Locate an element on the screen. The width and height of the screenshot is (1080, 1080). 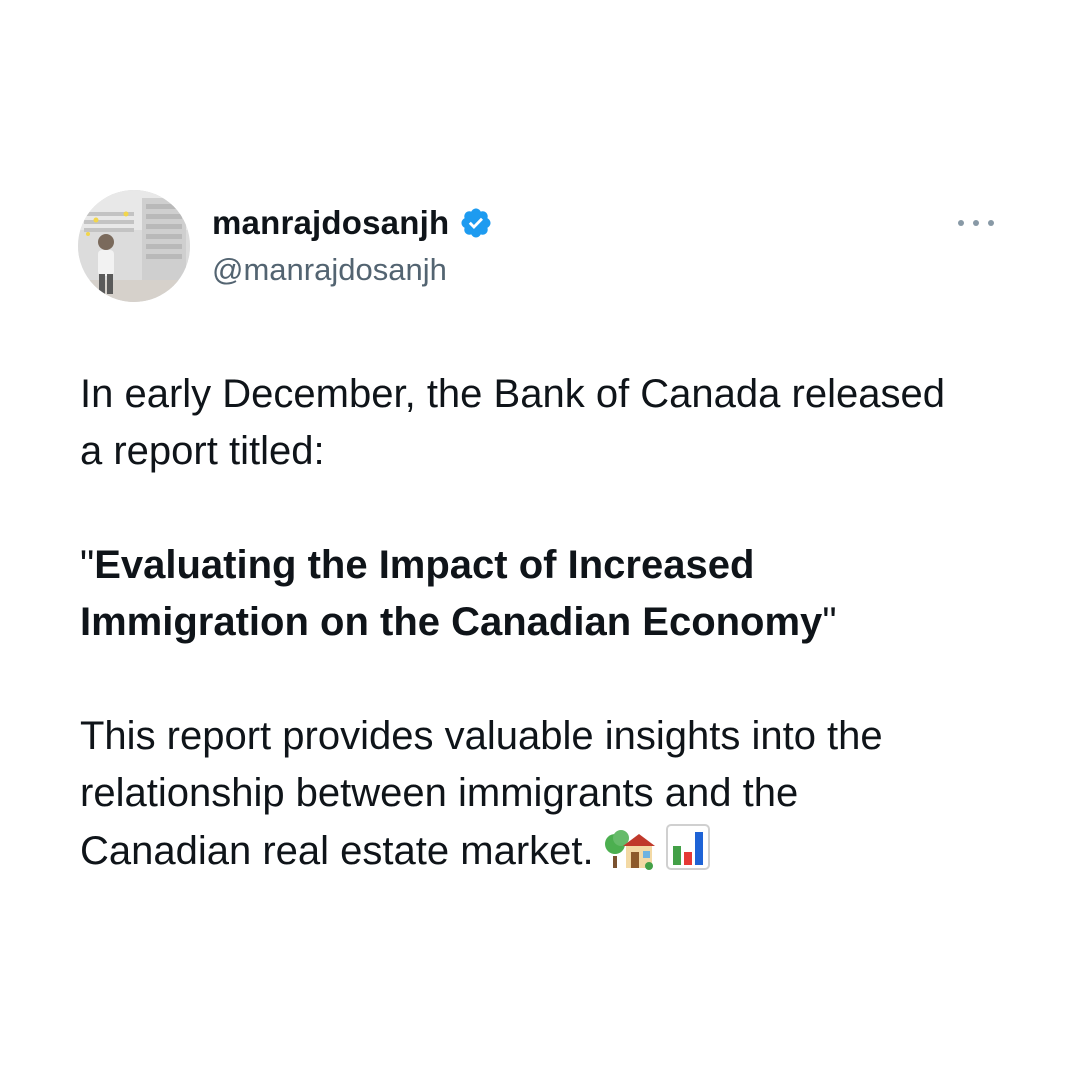
more-options-button is located at coordinates (976, 223).